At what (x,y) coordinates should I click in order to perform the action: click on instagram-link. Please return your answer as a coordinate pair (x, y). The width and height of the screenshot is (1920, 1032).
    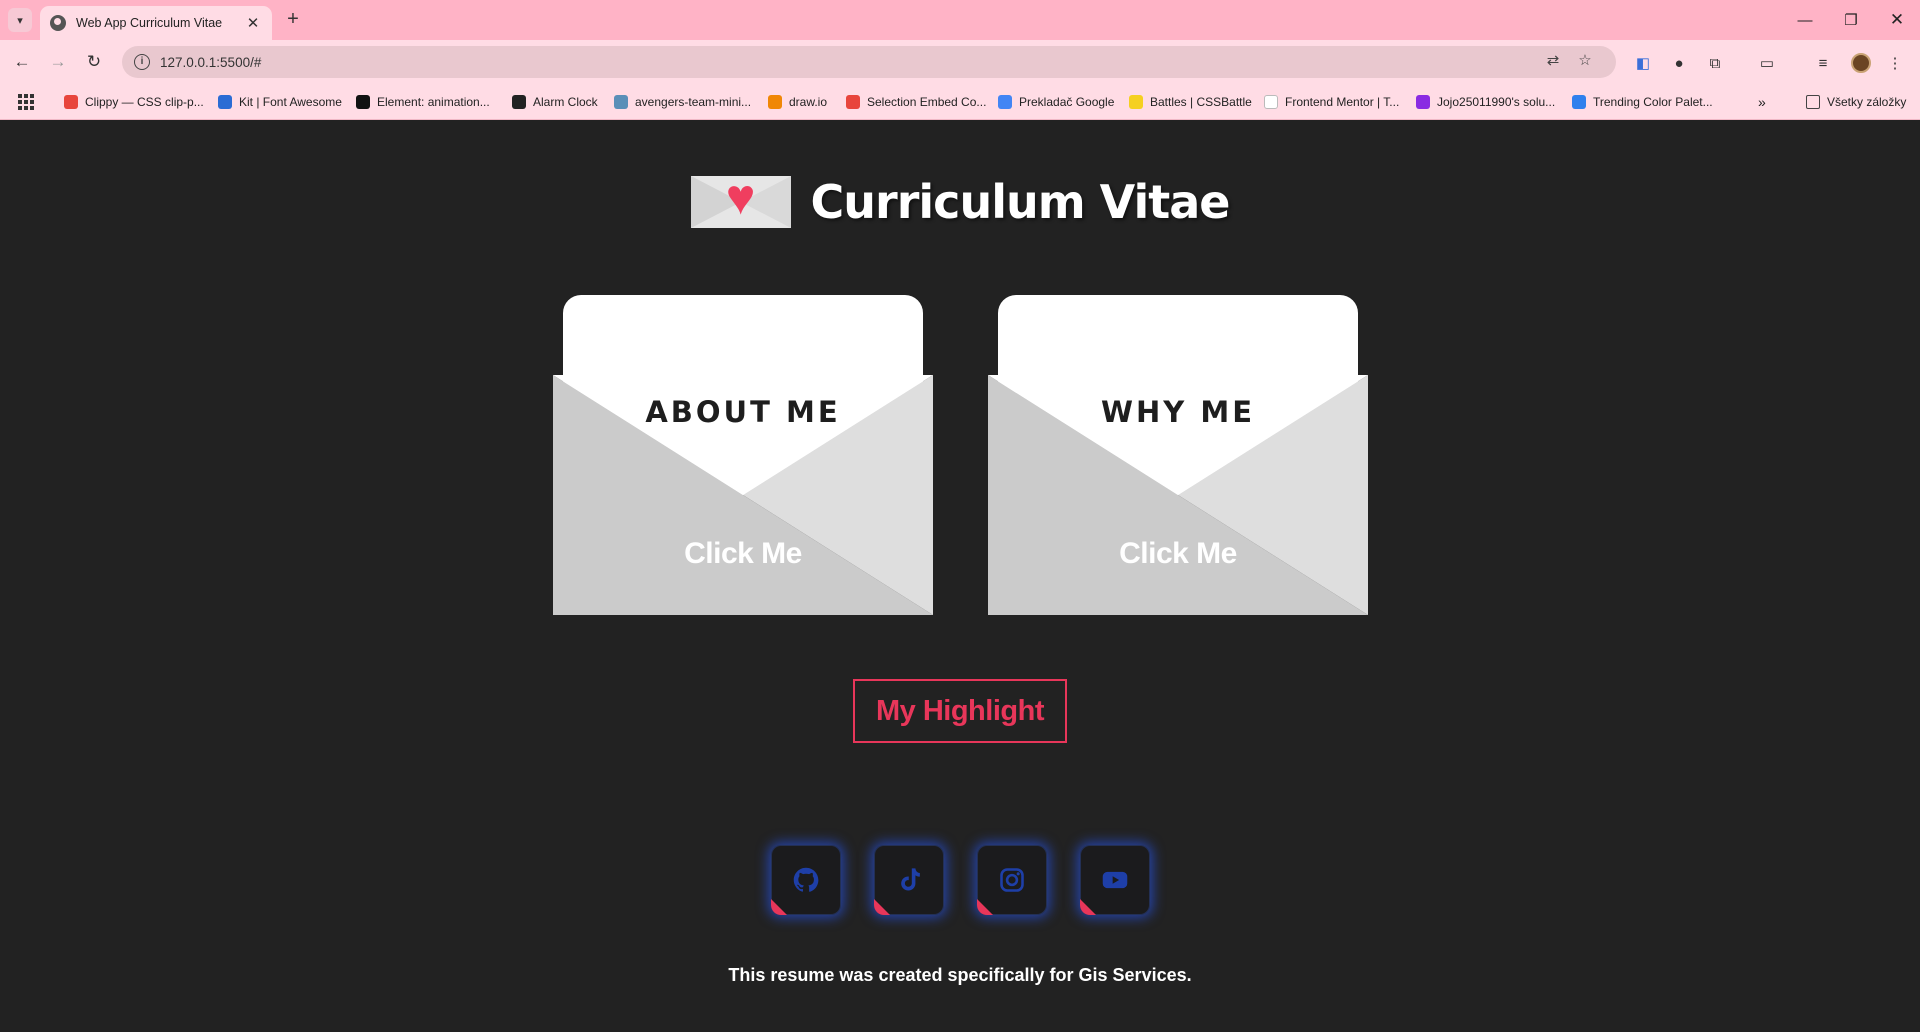
    Looking at the image, I should click on (1011, 880).